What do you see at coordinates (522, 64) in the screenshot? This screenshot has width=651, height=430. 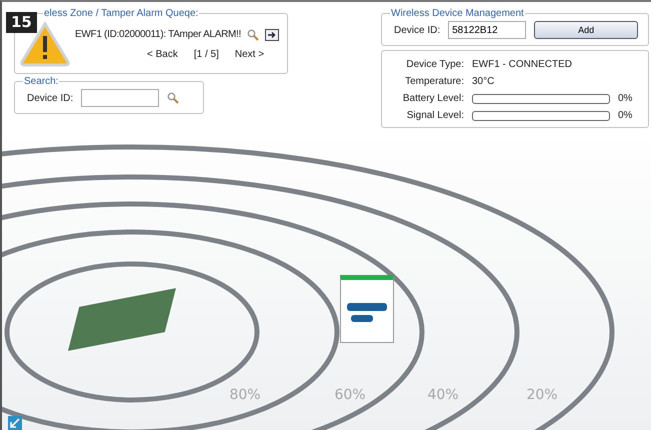 I see `detail-value: EWF1 - CONNECTED` at bounding box center [522, 64].